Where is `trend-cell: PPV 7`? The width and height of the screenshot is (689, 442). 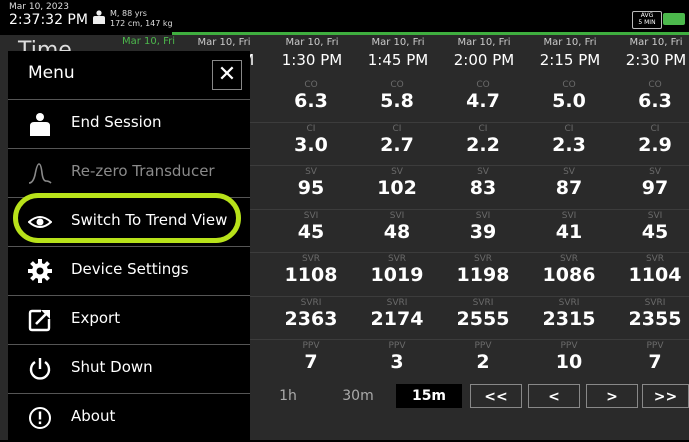 trend-cell: PPV 7 is located at coordinates (650, 357).